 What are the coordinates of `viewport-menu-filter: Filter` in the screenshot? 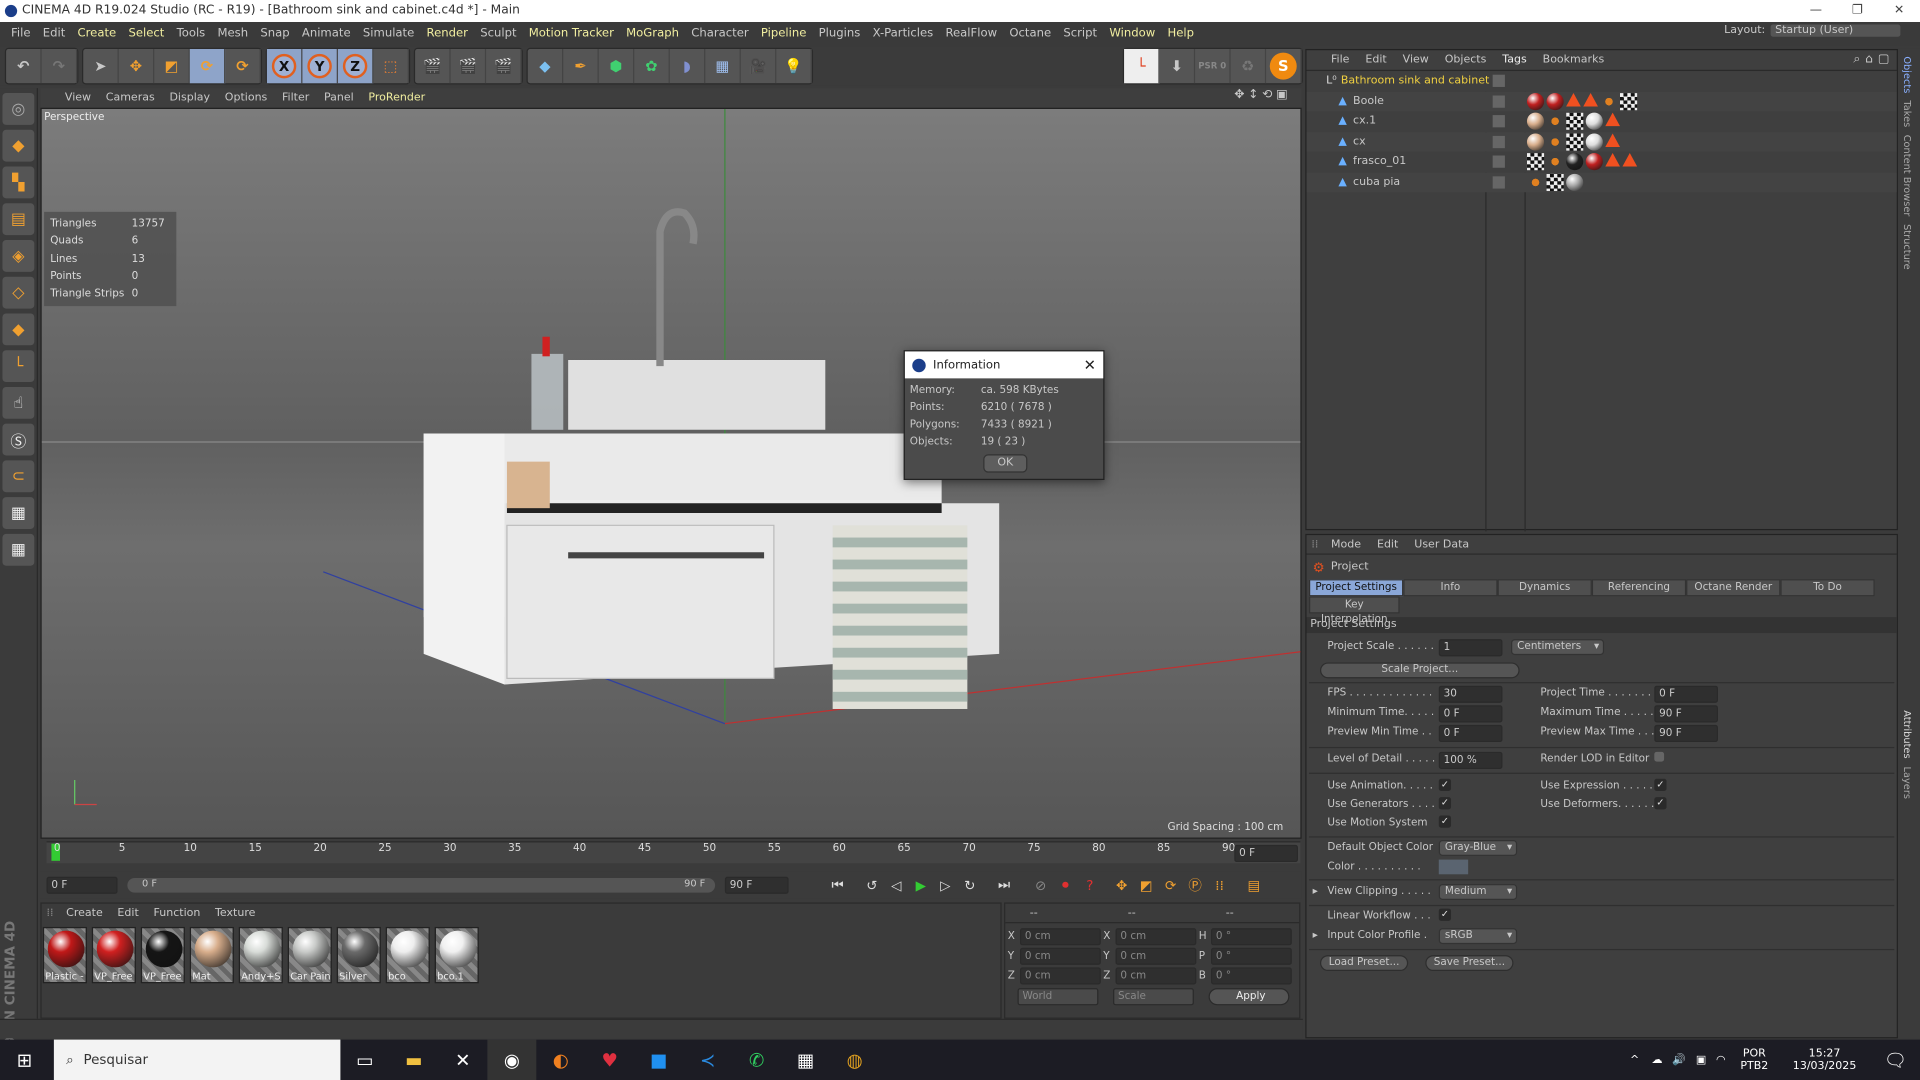 It's located at (295, 98).